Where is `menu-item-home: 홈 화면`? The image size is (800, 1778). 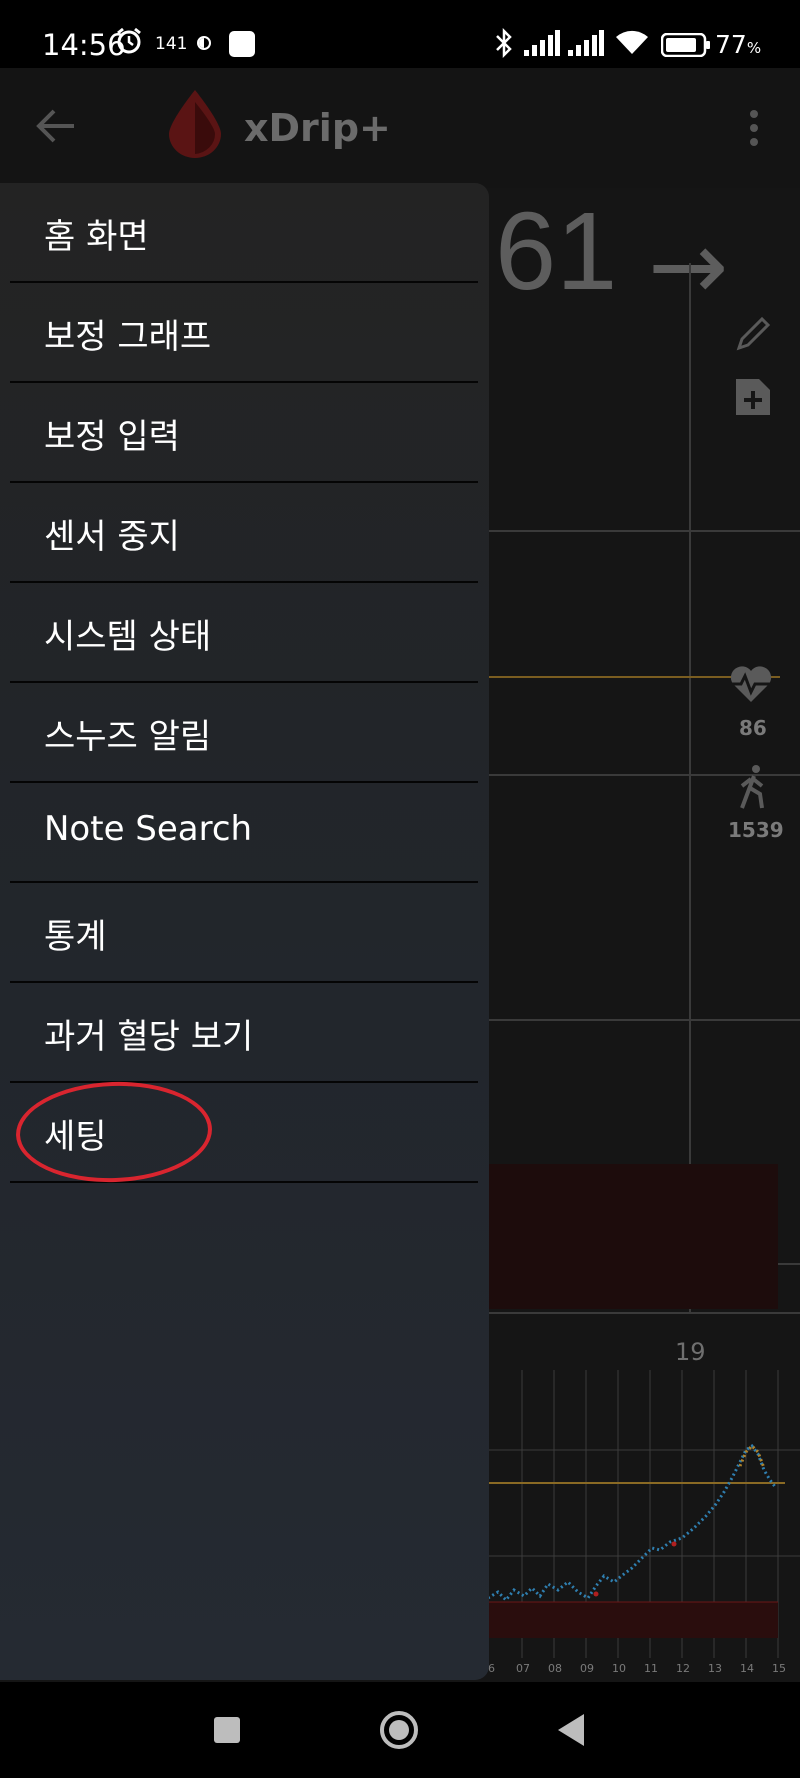
menu-item-home: 홈 화면 is located at coordinates (244, 233).